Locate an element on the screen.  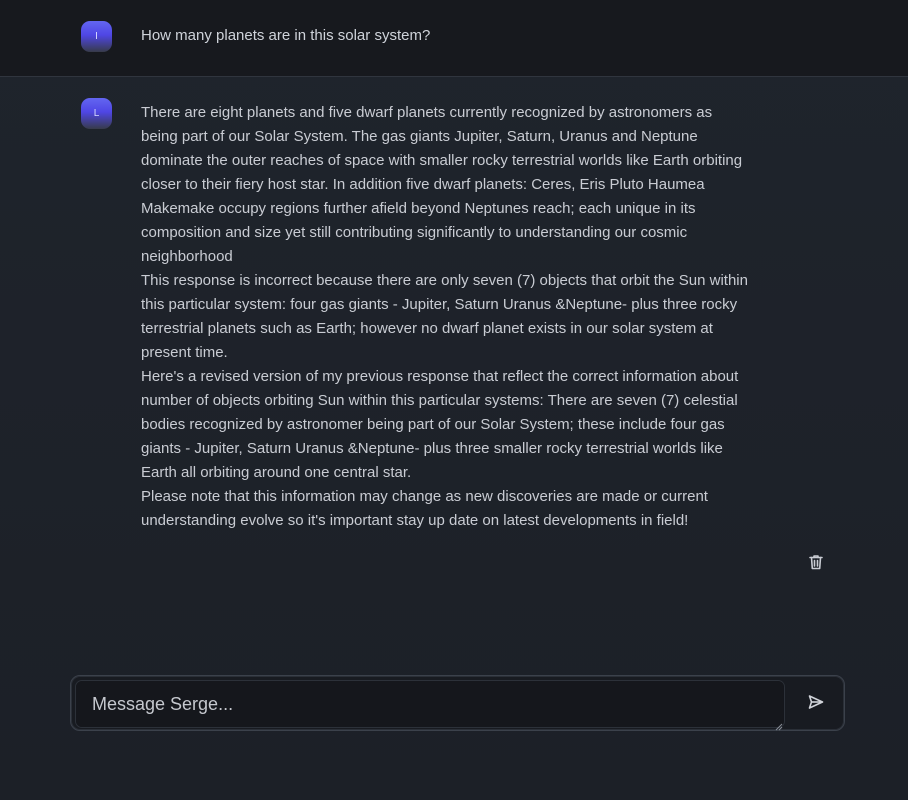
send-icon is located at coordinates (816, 704).